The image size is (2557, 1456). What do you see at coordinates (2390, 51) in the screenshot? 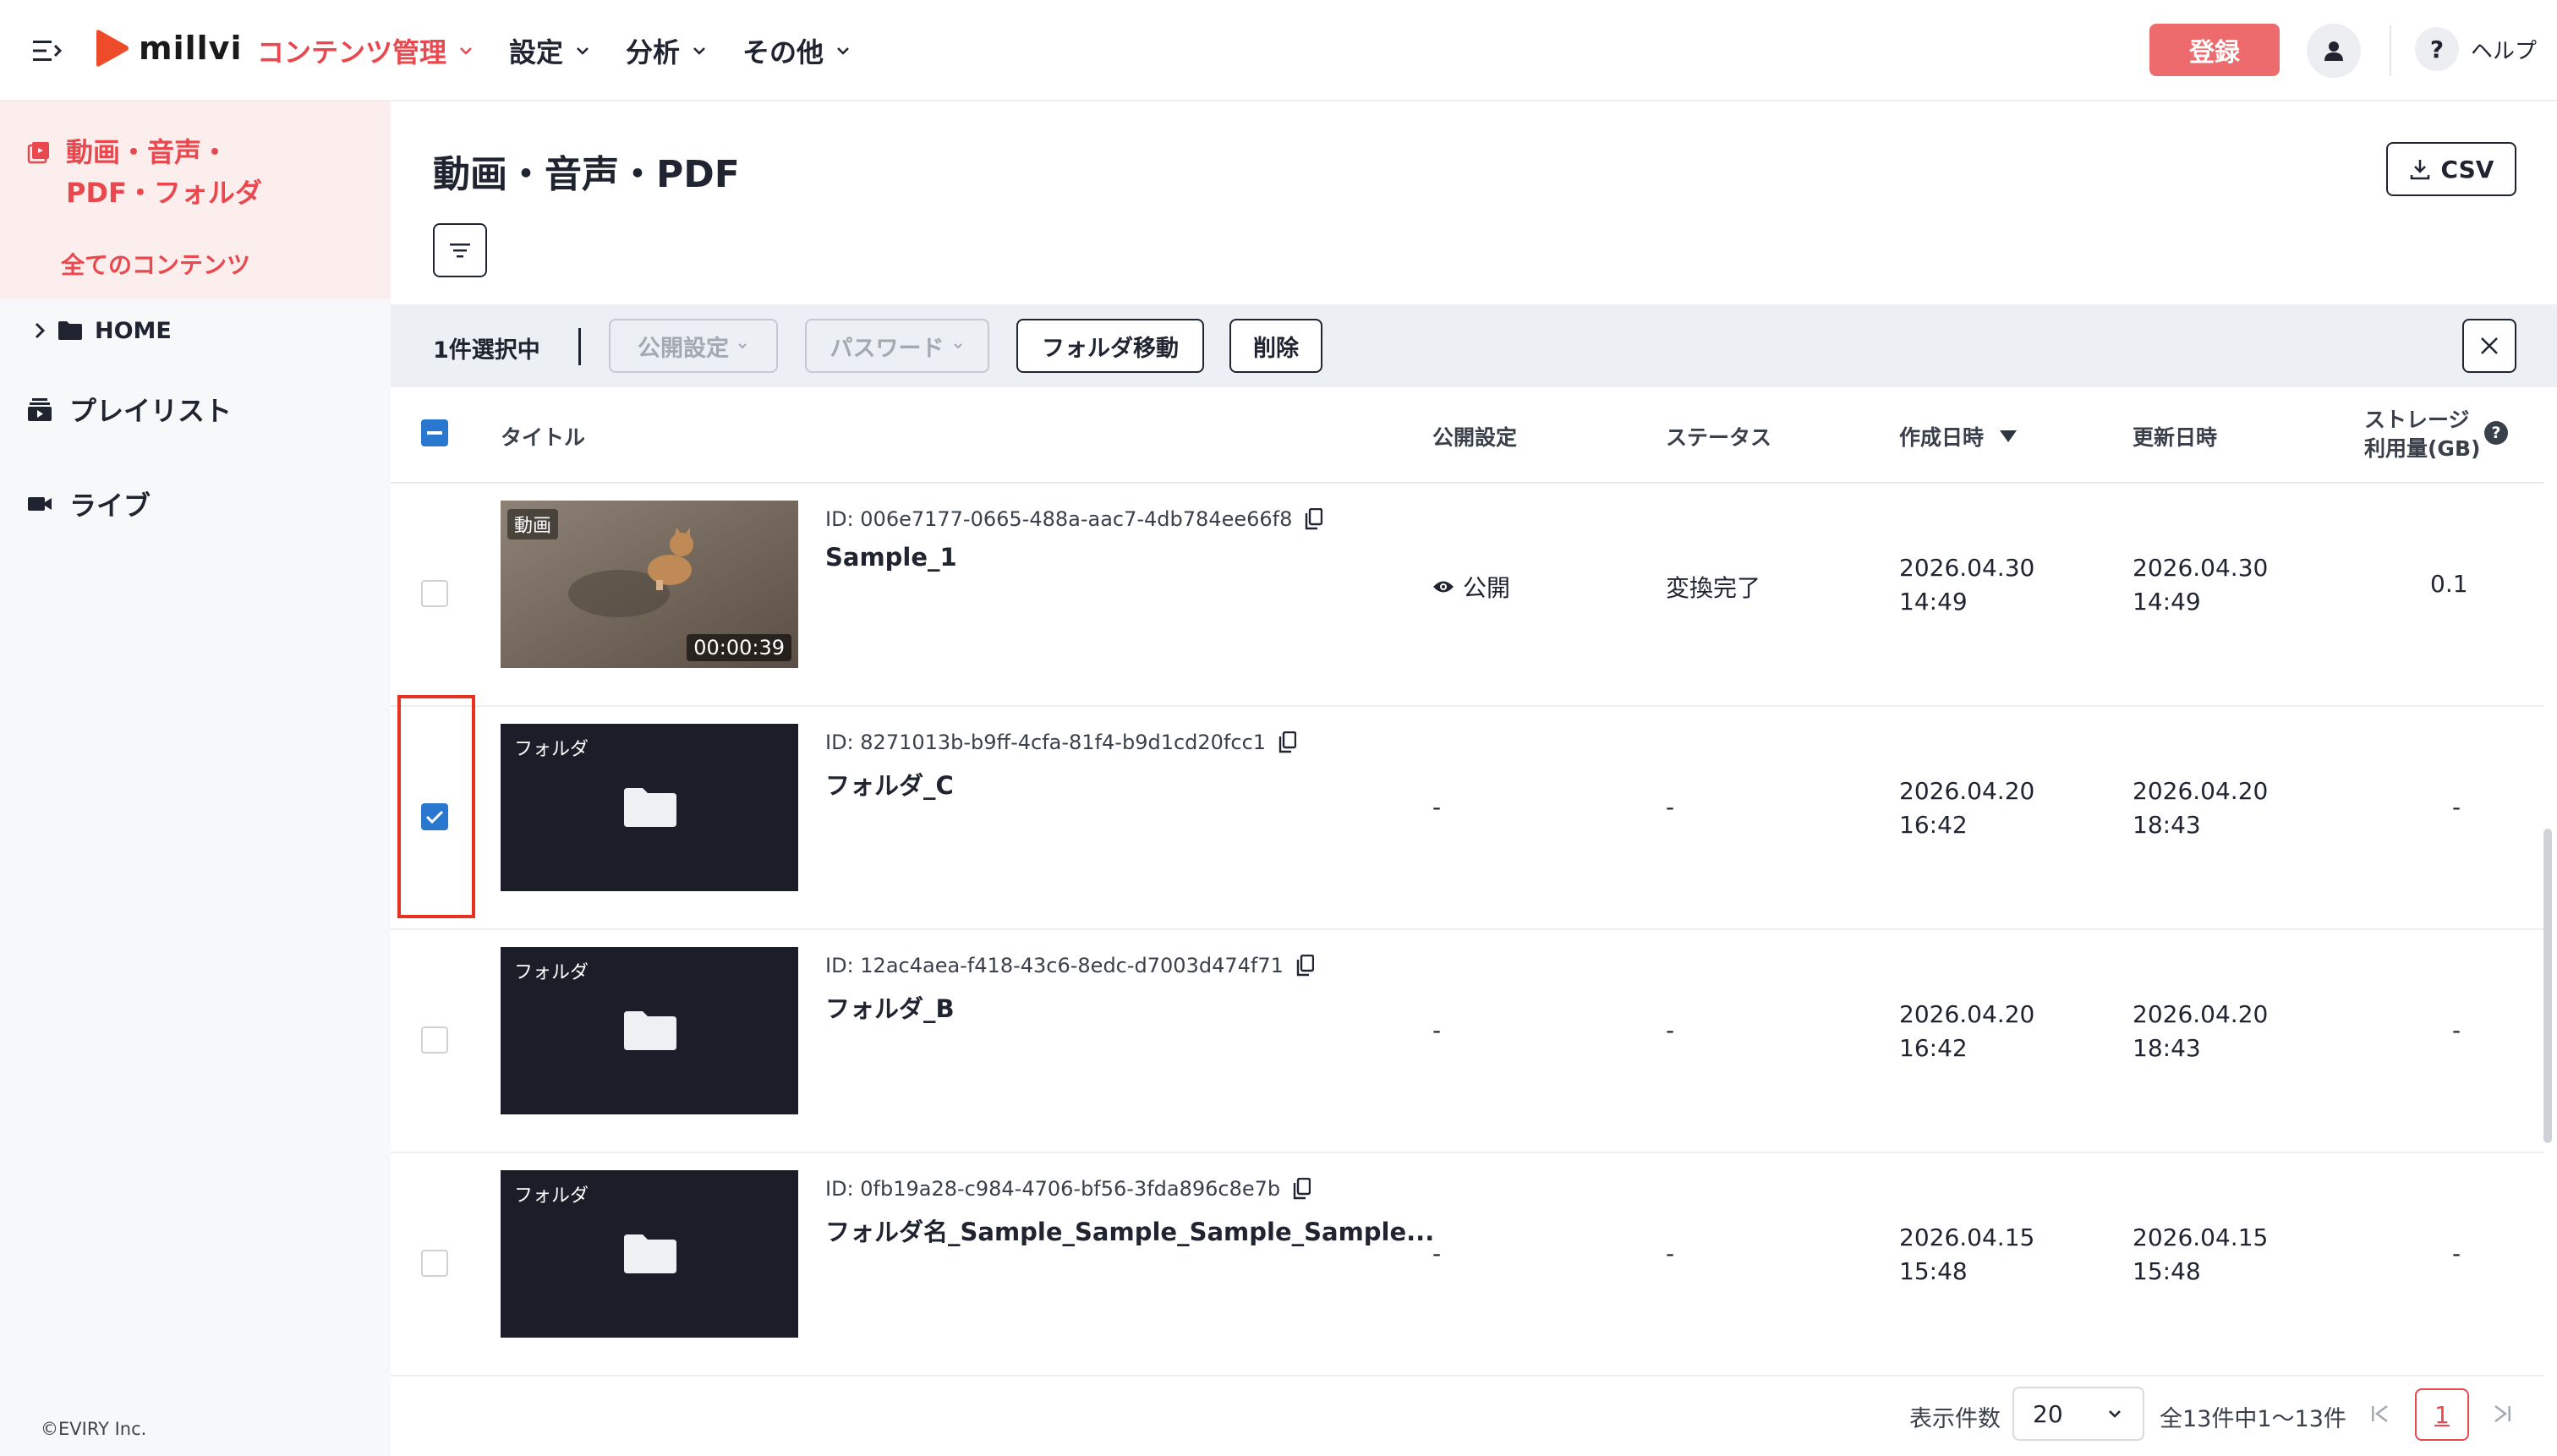
I see `header-divider` at bounding box center [2390, 51].